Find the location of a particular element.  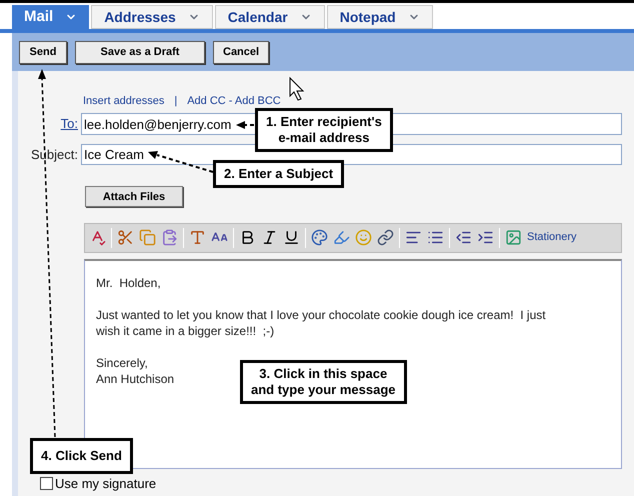

message-paragraph: Sincerely, Ann Hutchison is located at coordinates (135, 370).